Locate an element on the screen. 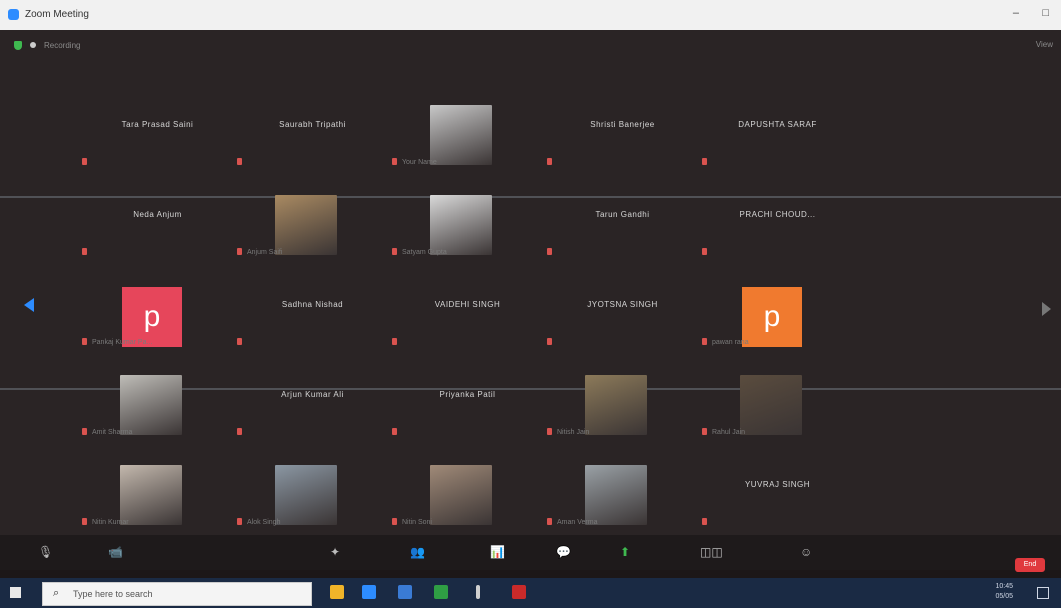  participant-tile: Alok Singh is located at coordinates (312, 484).